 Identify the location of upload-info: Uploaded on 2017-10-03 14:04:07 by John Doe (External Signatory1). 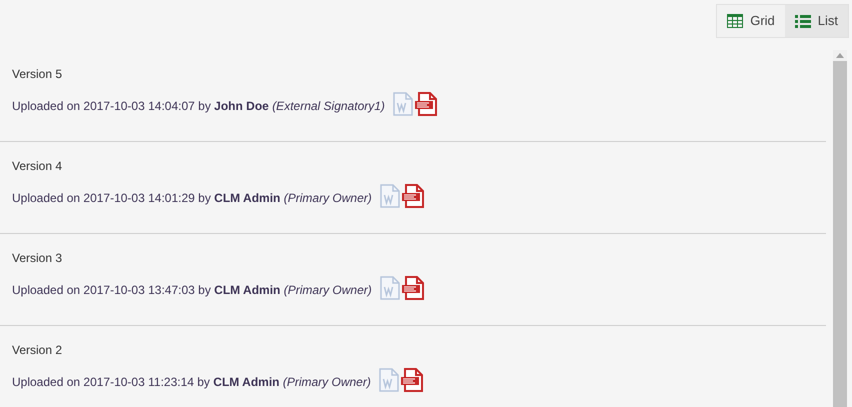
(198, 106).